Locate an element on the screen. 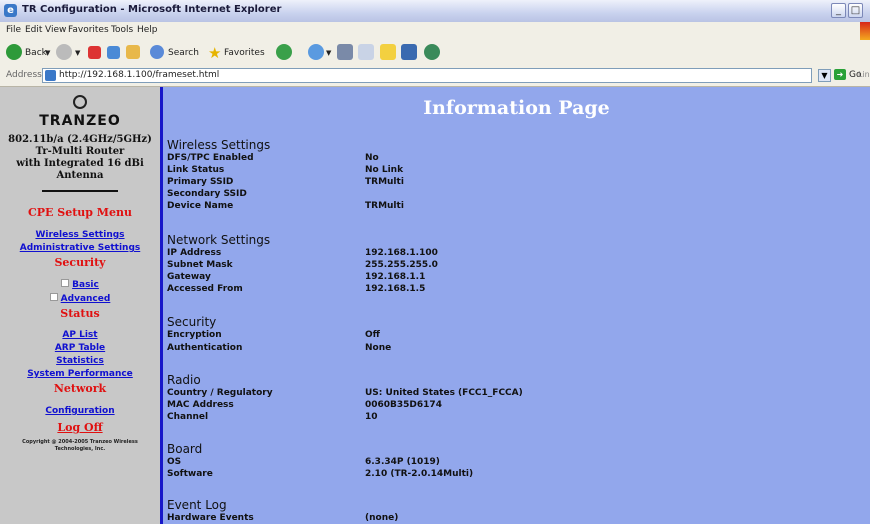 The height and width of the screenshot is (524, 870). gateway-label: Gateway is located at coordinates (189, 277).